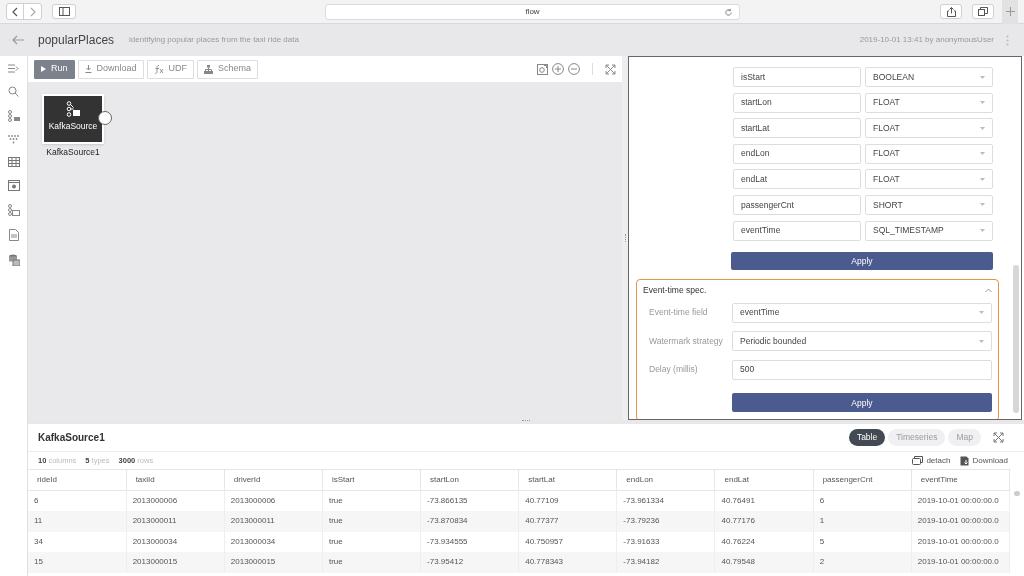 Image resolution: width=1024 pixels, height=576 pixels. Describe the element at coordinates (542, 69) in the screenshot. I see `fit-view-icon` at that location.